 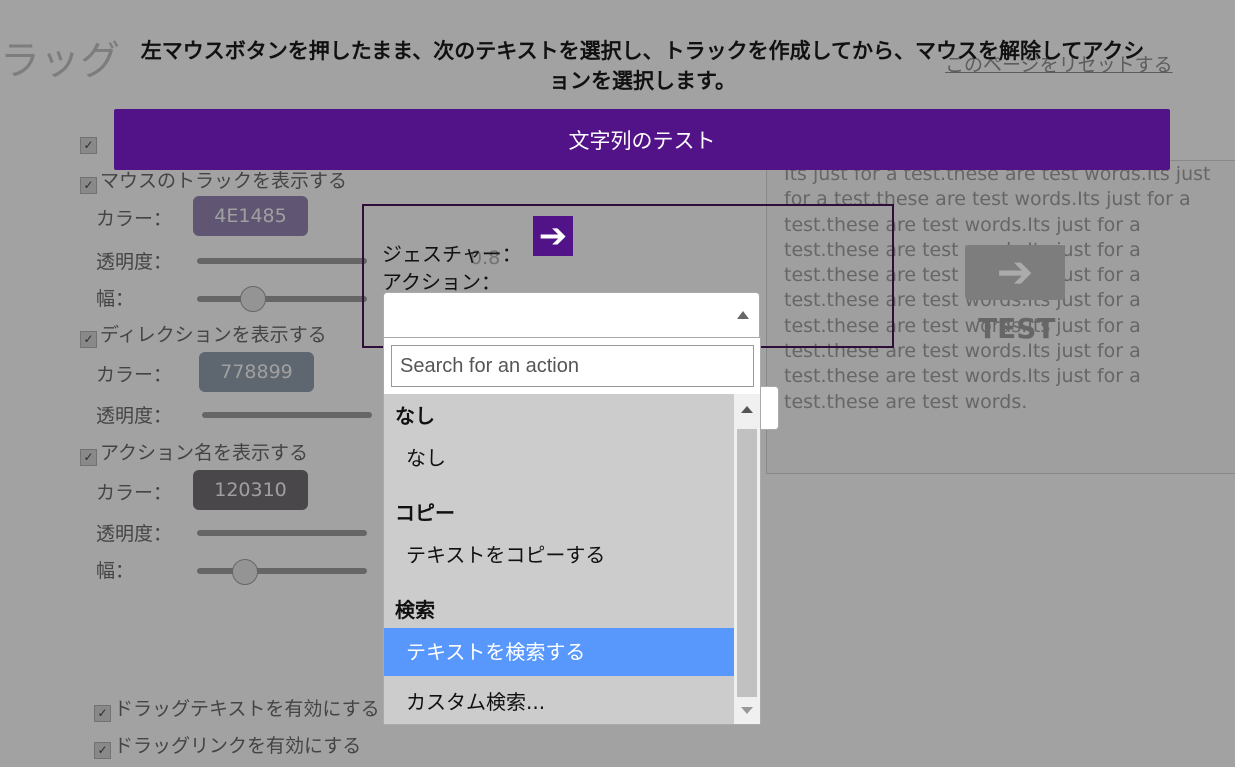 What do you see at coordinates (452, 254) in the screenshot?
I see `gesture-label: ジェスチャー：` at bounding box center [452, 254].